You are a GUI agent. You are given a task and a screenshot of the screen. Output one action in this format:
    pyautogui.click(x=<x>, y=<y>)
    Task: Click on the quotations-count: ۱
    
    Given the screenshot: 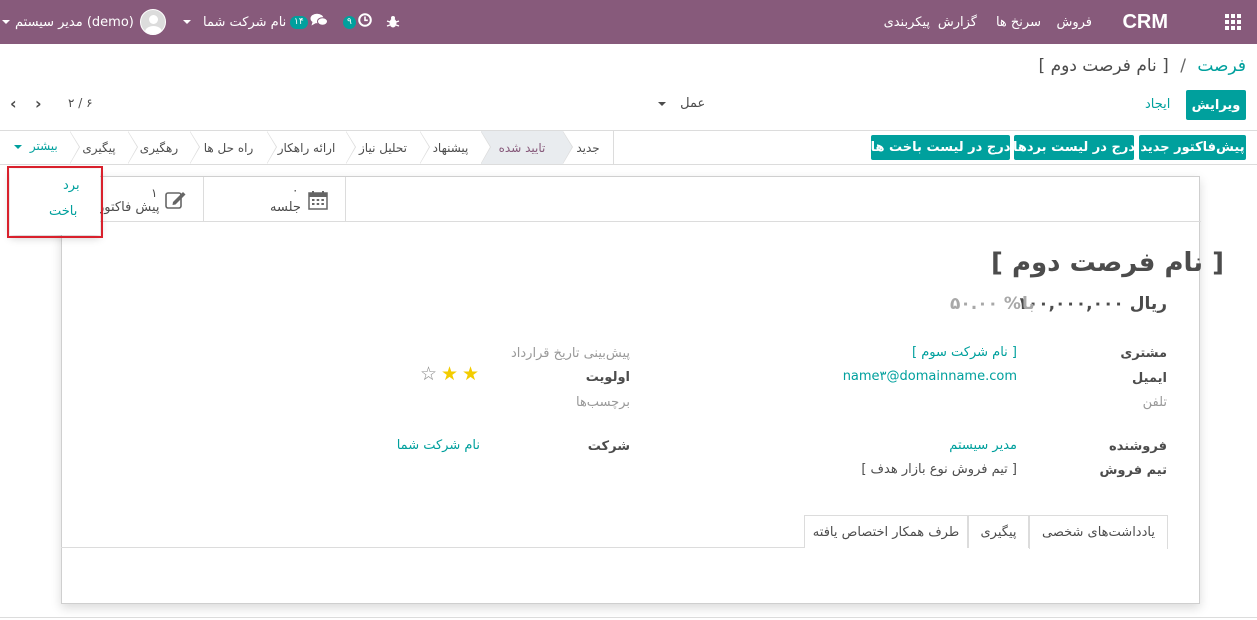 What is the action you would take?
    pyautogui.click(x=154, y=193)
    